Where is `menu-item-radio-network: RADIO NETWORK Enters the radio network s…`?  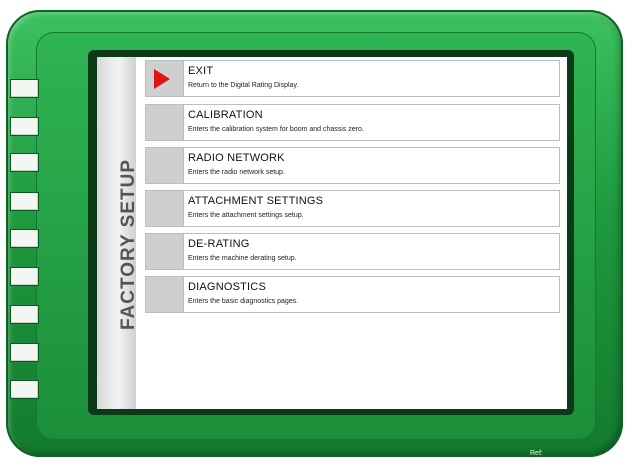 menu-item-radio-network: RADIO NETWORK Enters the radio network s… is located at coordinates (352, 165).